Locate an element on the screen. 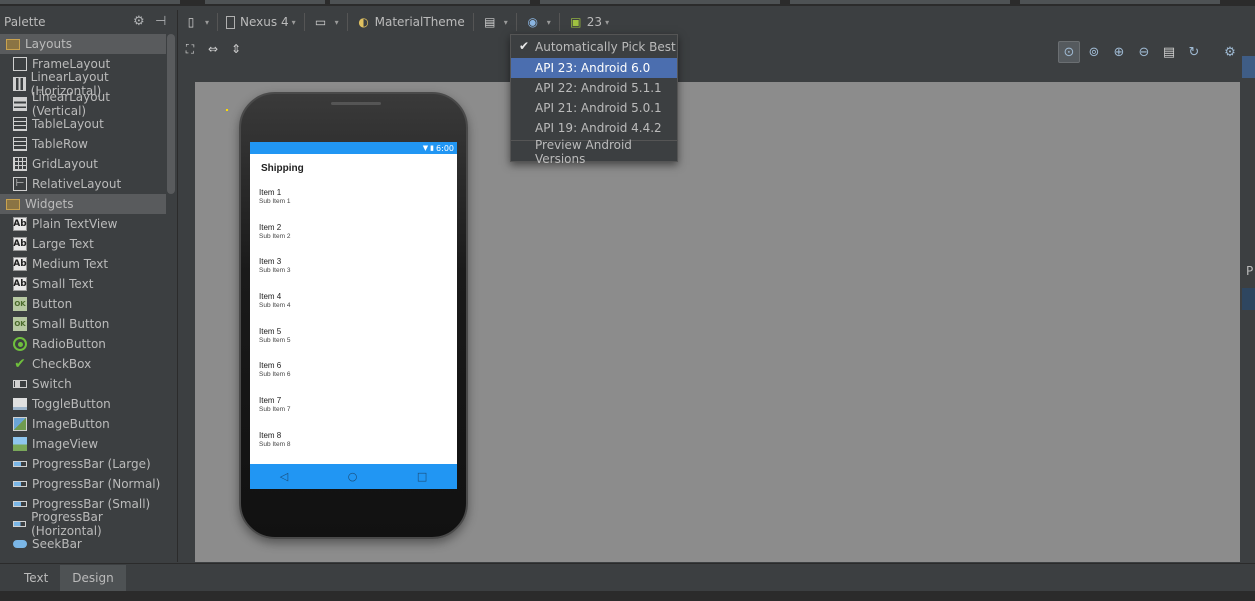  radio-icon is located at coordinates (20, 344).